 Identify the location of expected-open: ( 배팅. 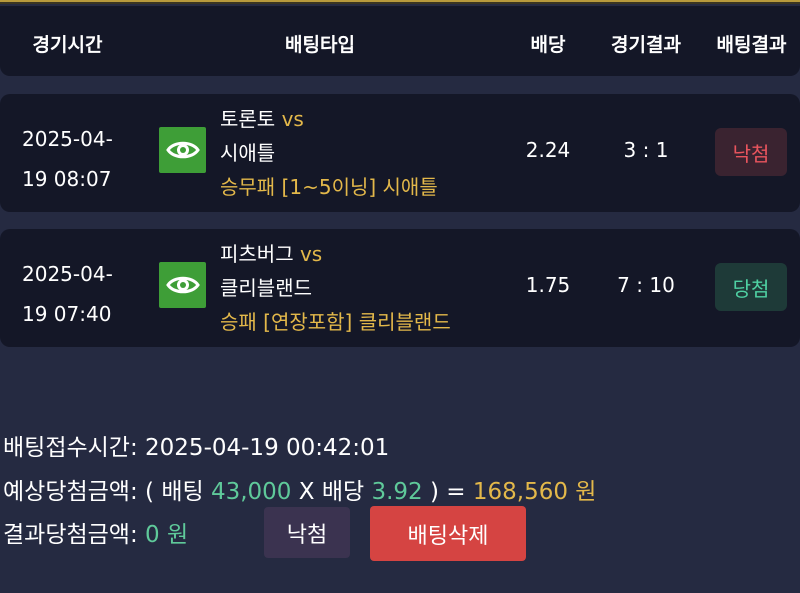
(174, 492).